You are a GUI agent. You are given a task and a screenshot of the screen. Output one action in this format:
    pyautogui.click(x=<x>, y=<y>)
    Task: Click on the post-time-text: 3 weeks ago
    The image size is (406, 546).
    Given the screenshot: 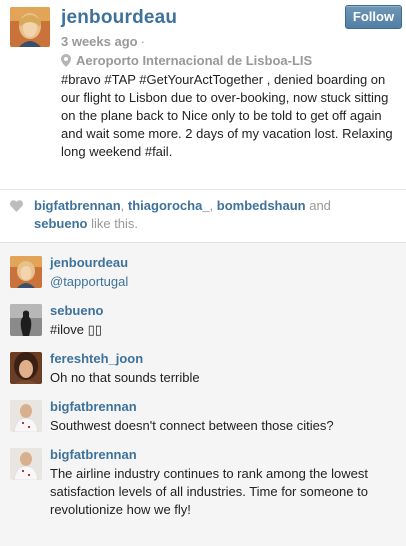 What is the action you would take?
    pyautogui.click(x=99, y=41)
    